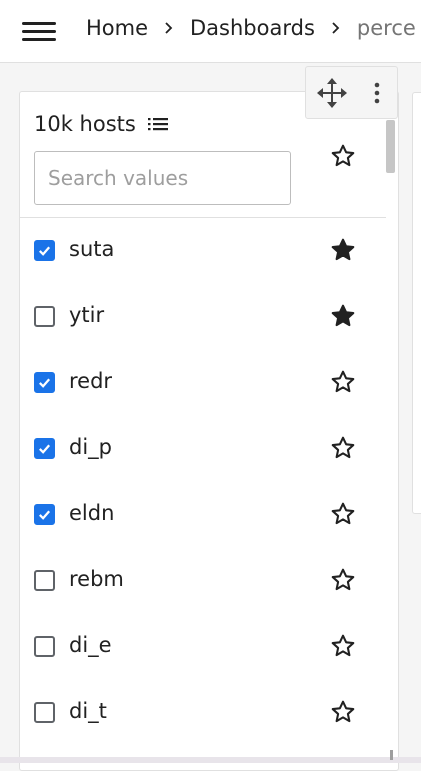  I want to click on list-item: suta, so click(203, 251).